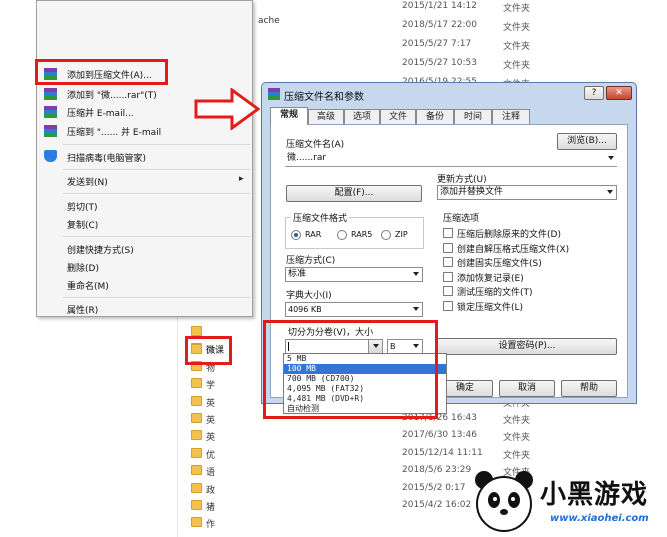 The image size is (667, 537). I want to click on menu-item-virus-scan: 扫描病毒(电脑管家), so click(144, 156).